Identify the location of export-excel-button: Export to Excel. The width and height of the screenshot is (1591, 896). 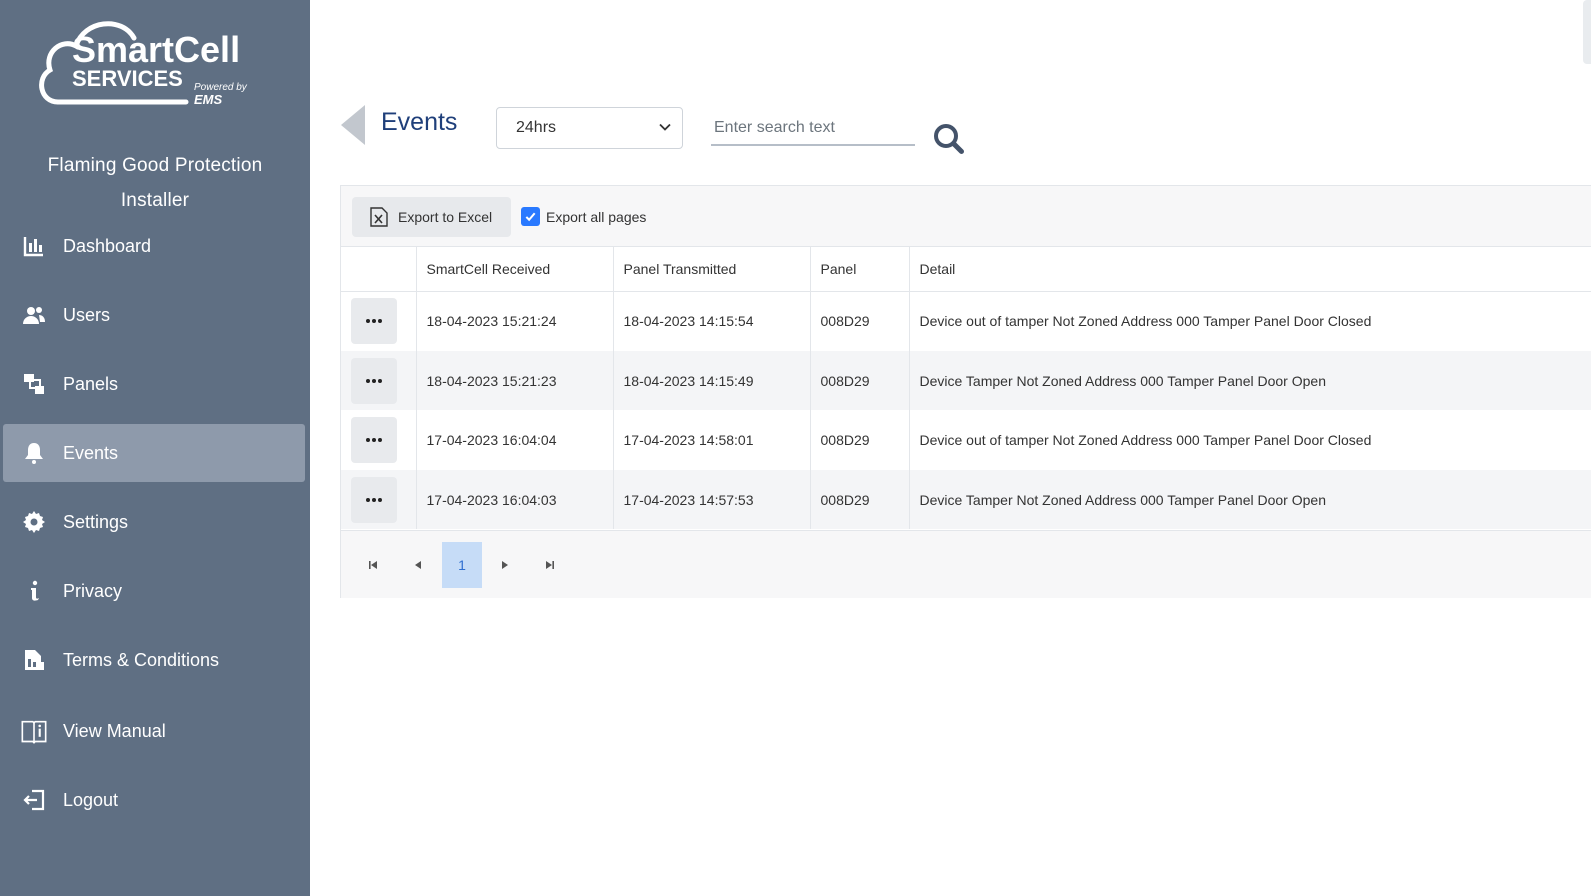
(431, 217).